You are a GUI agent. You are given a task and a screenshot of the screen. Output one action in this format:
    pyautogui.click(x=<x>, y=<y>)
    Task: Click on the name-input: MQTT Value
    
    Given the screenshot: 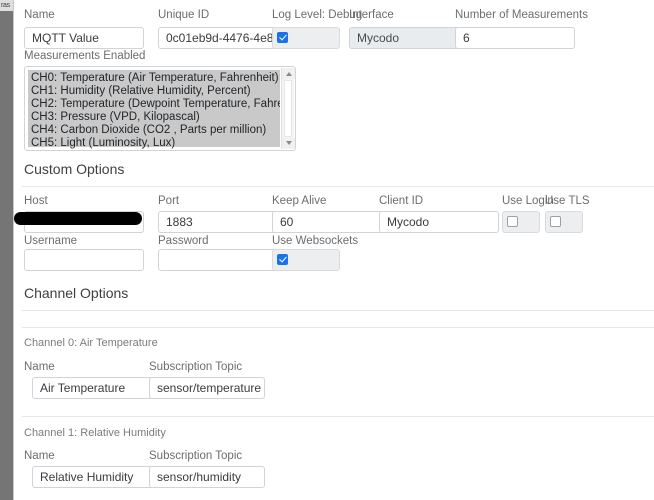 What is the action you would take?
    pyautogui.click(x=84, y=38)
    